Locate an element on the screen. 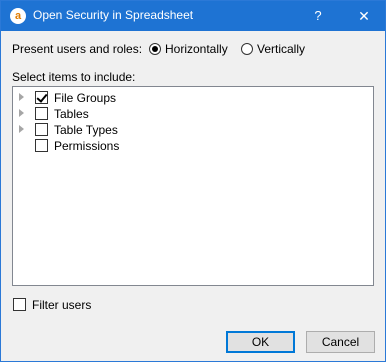 Image resolution: width=386 pixels, height=362 pixels. tree-item-tables: Tables is located at coordinates (183, 114).